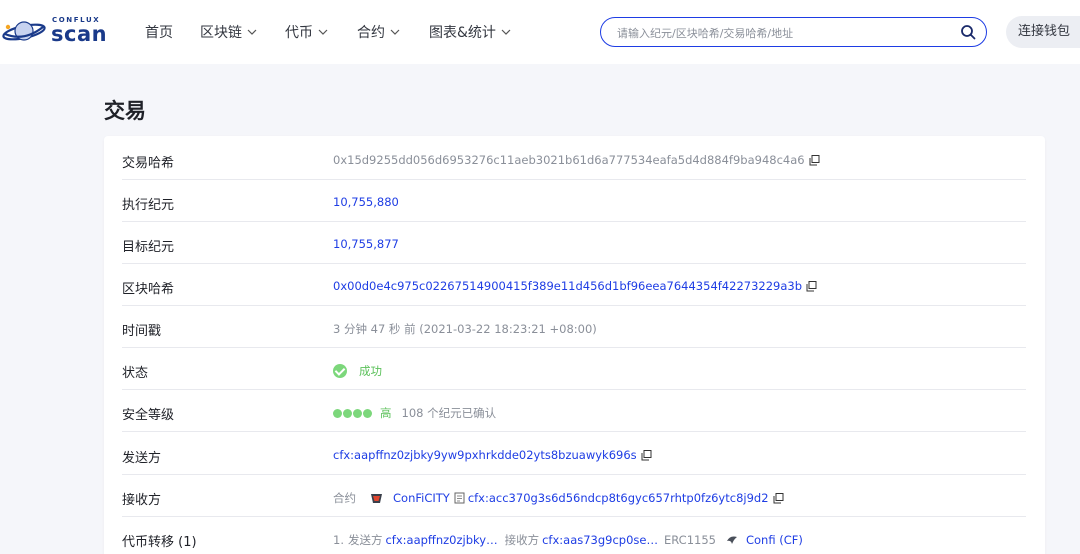  Describe the element at coordinates (574, 201) in the screenshot. I see `row-exec-epoch: 执行纪元 10,755,880` at that location.